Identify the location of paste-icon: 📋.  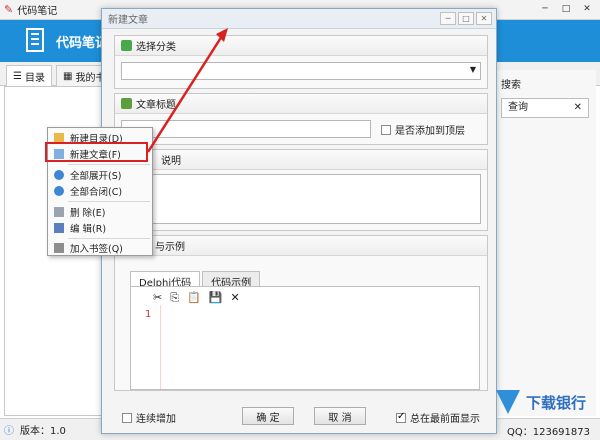
(194, 298).